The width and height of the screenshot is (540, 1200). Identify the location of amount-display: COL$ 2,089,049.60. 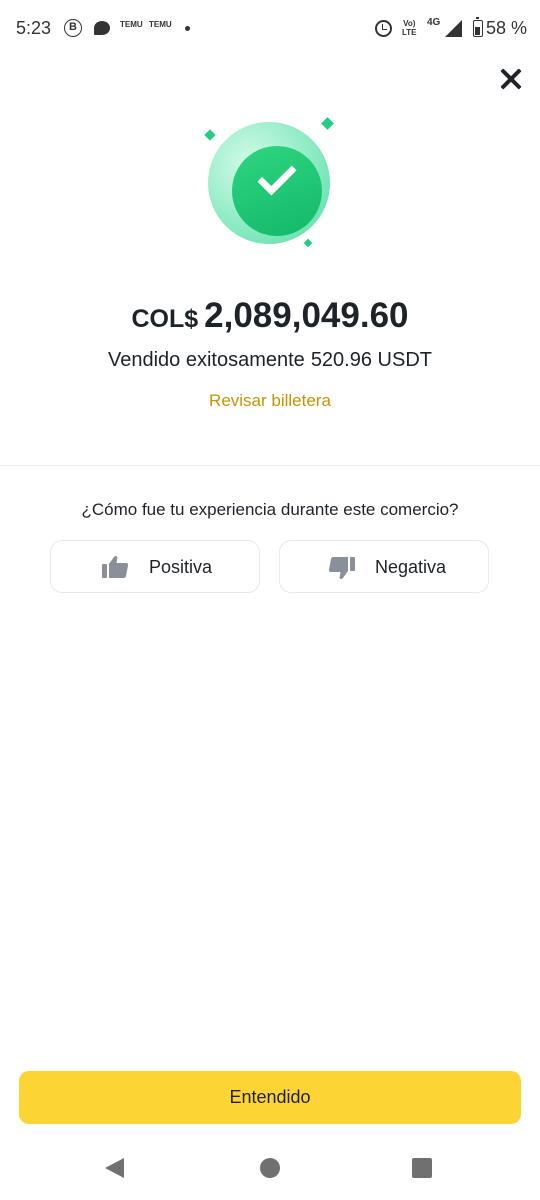
(270, 316).